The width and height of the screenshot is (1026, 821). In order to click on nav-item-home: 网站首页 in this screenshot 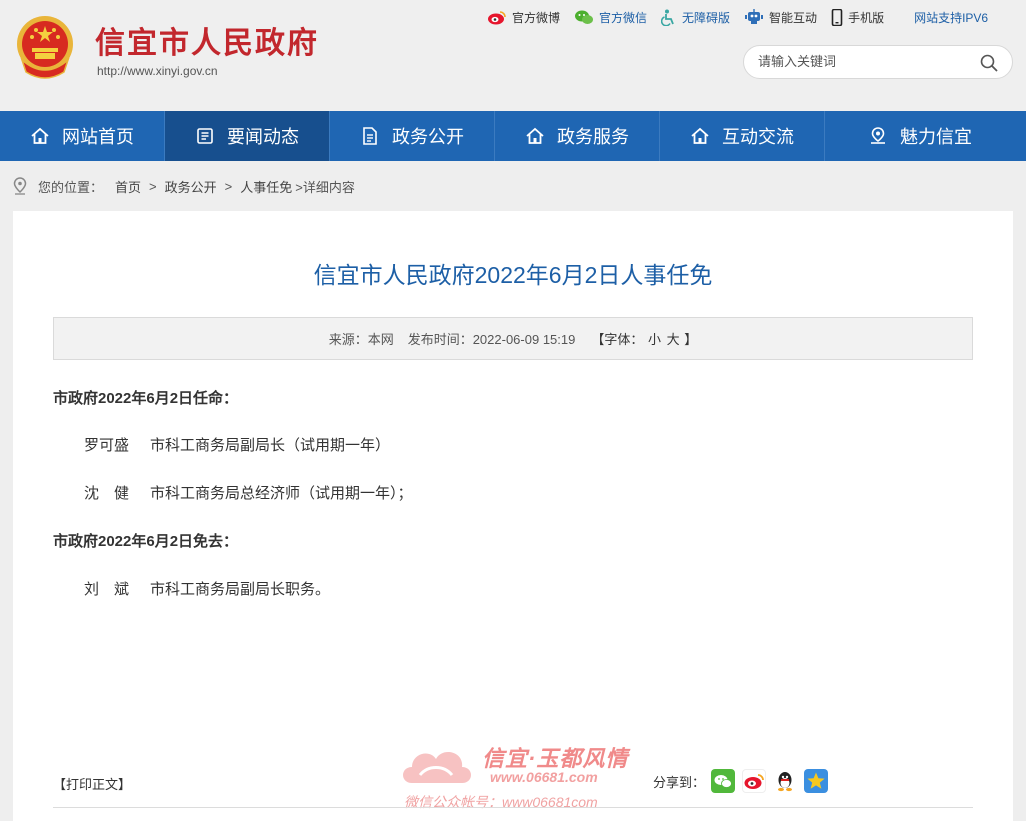, I will do `click(82, 136)`.